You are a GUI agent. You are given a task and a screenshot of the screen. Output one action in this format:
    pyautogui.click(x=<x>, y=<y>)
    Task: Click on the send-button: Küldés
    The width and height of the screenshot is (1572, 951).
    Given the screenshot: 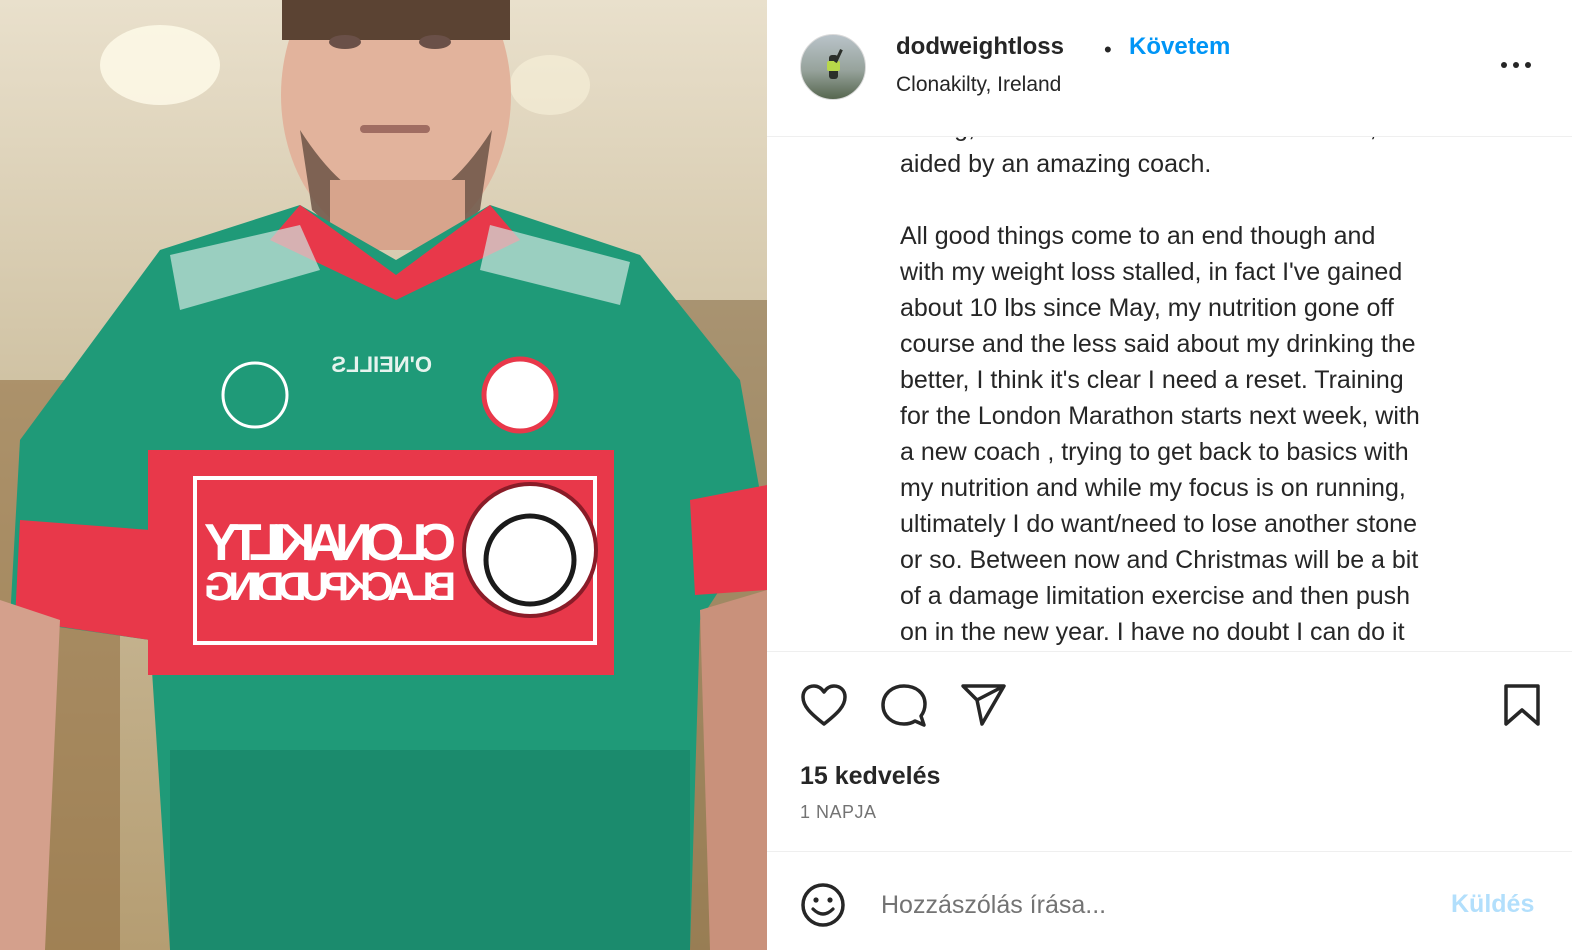 What is the action you would take?
    pyautogui.click(x=1492, y=904)
    